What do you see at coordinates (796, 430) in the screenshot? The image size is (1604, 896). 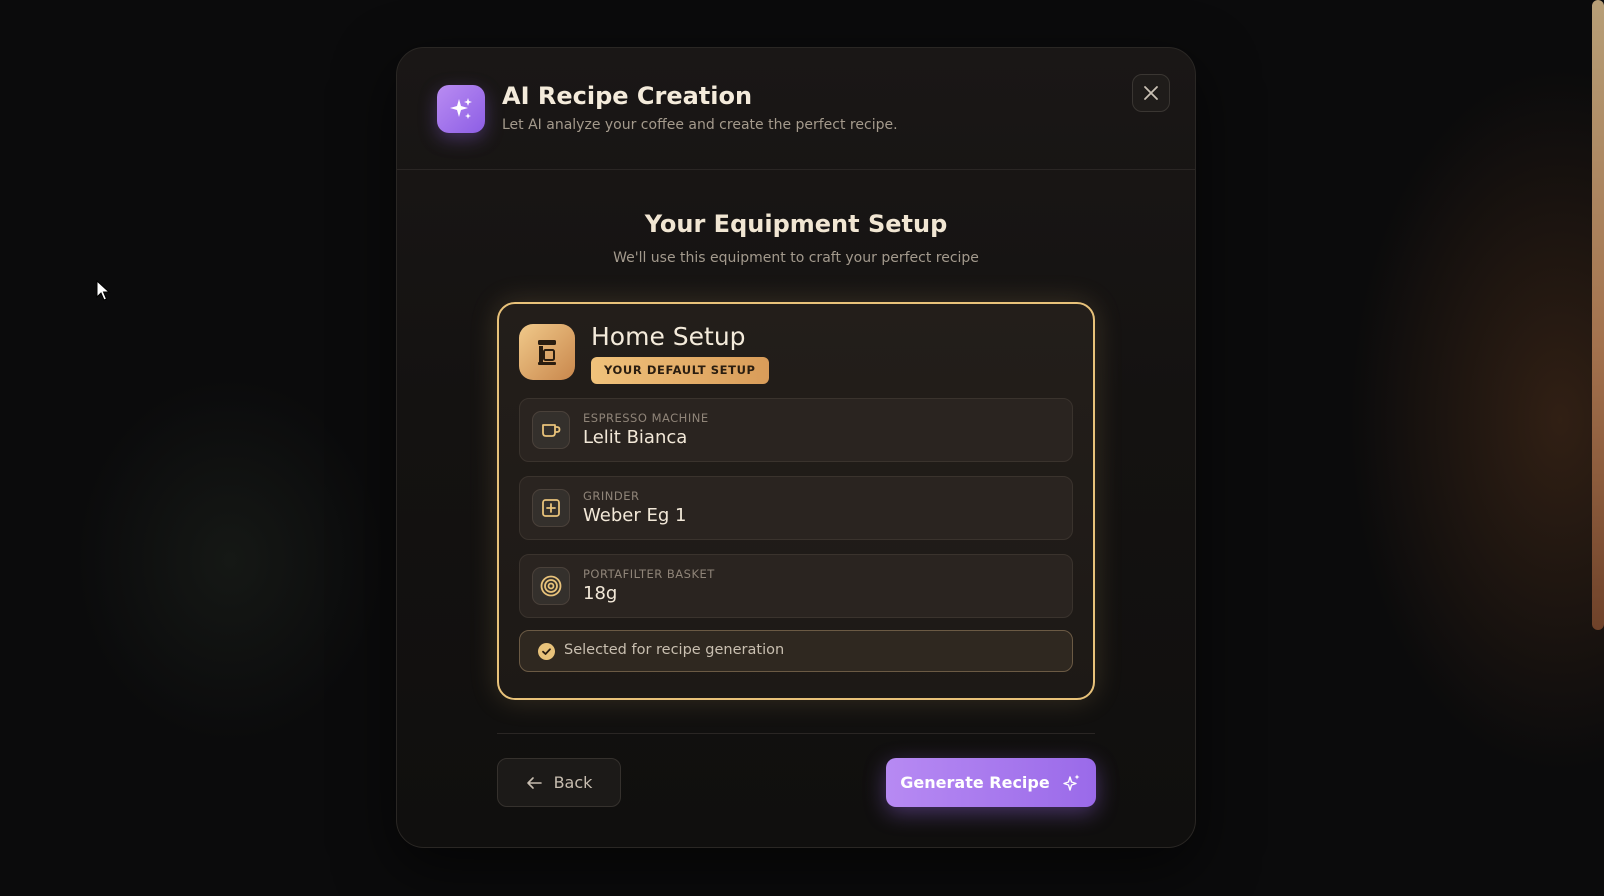 I see `equipment-row-espresso-machine: ESPRESSO MACHINE Lelit Bianca` at bounding box center [796, 430].